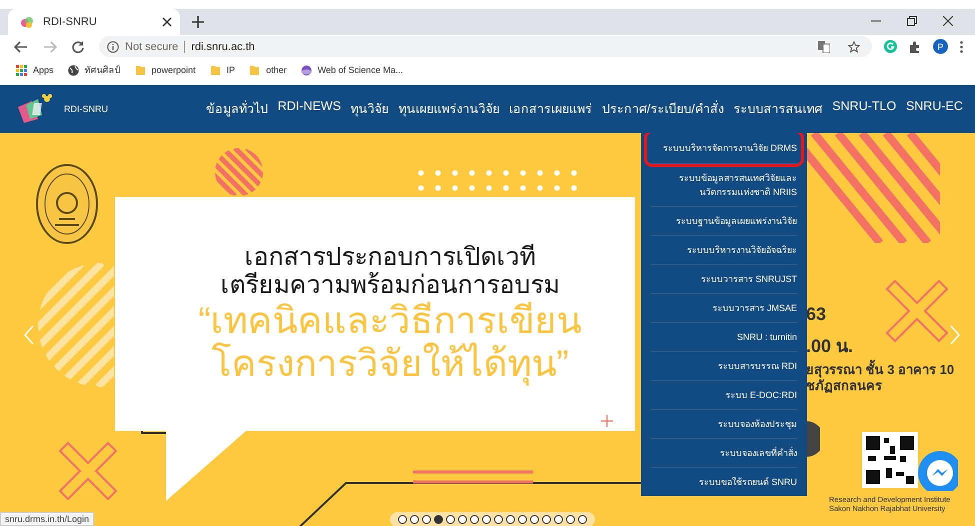  What do you see at coordinates (854, 46) in the screenshot?
I see `star-icon` at bounding box center [854, 46].